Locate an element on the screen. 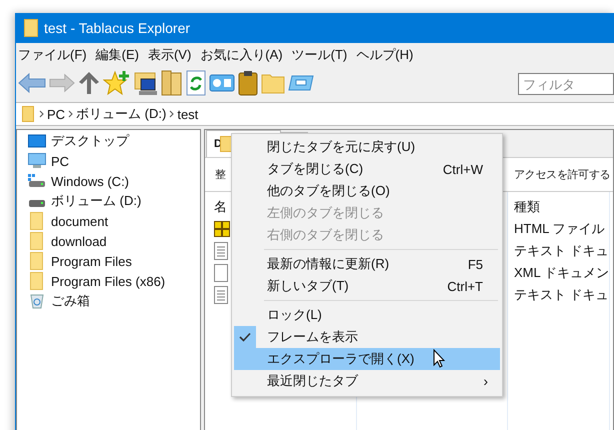 This screenshot has width=614, height=430. up-arrow-icon is located at coordinates (89, 83).